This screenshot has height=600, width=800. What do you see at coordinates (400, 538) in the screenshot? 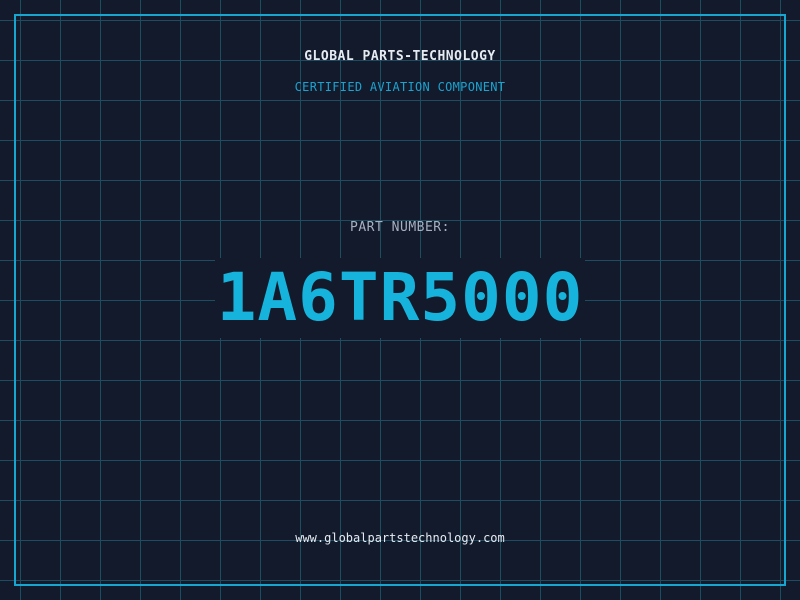
I see `website-url: www.globalpartstechnology.com` at bounding box center [400, 538].